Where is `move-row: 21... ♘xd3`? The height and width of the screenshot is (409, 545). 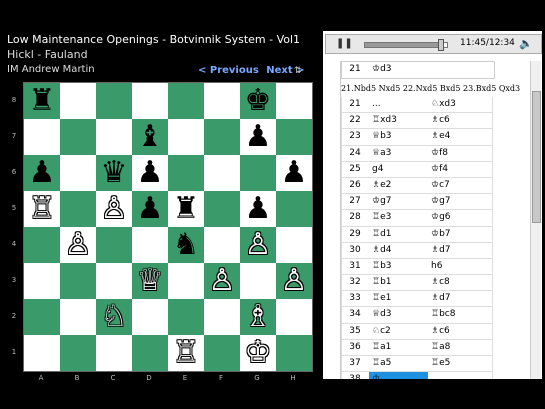
move-row: 21... ♘xd3 is located at coordinates (417, 105).